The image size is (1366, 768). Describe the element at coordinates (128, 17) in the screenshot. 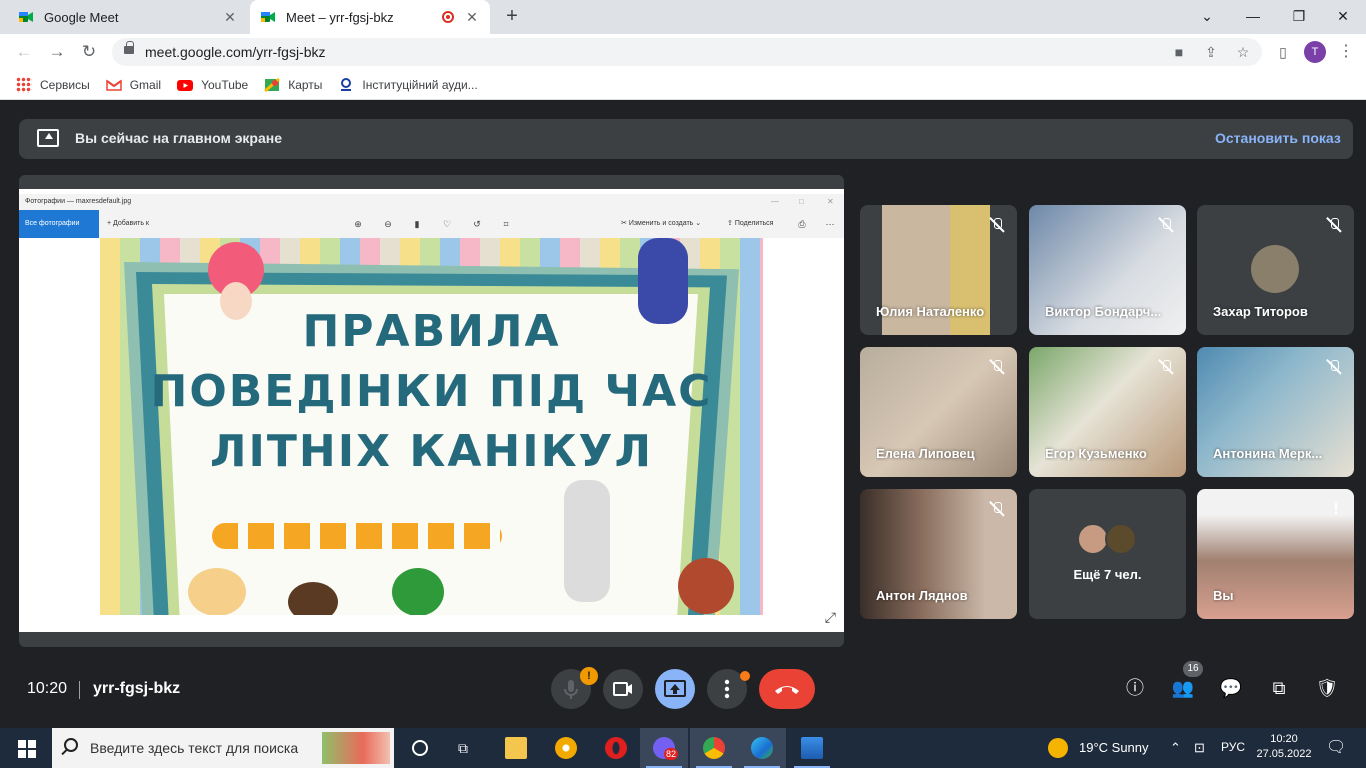

I see `tab-google-meet: Google Meet ✕` at that location.